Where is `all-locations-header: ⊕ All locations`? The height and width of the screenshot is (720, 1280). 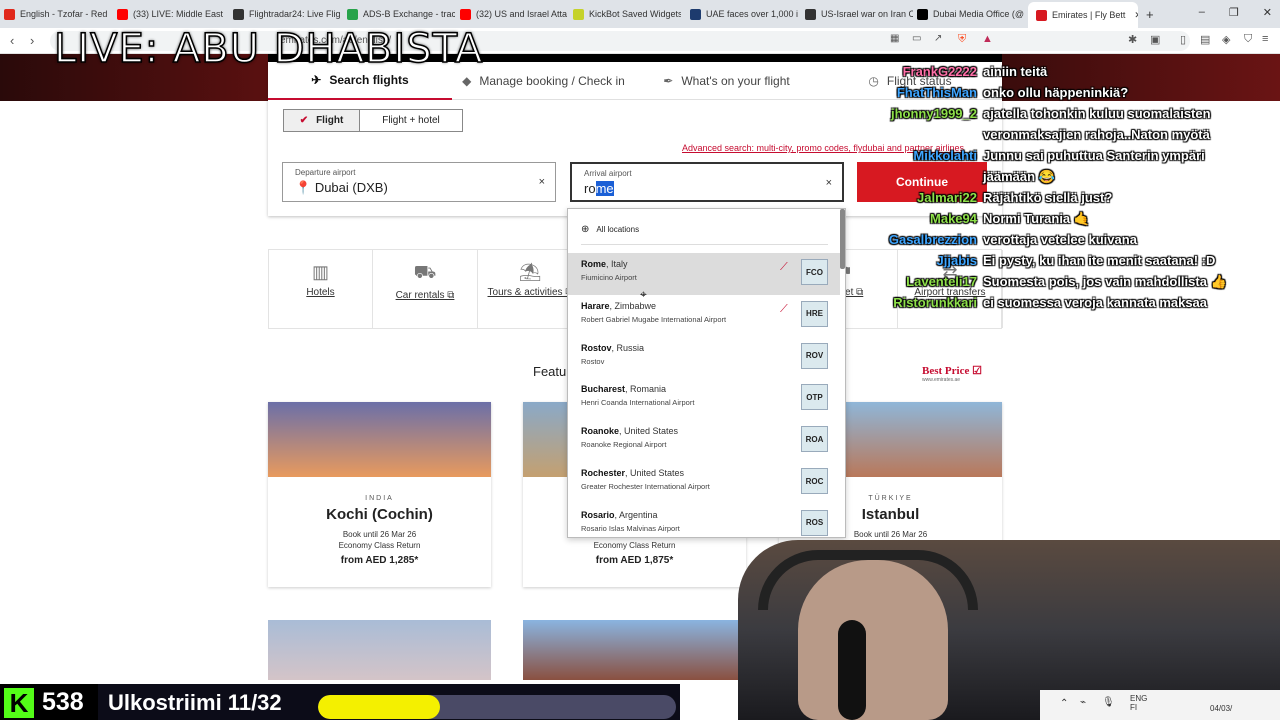
all-locations-header: ⊕ All locations is located at coordinates (610, 229).